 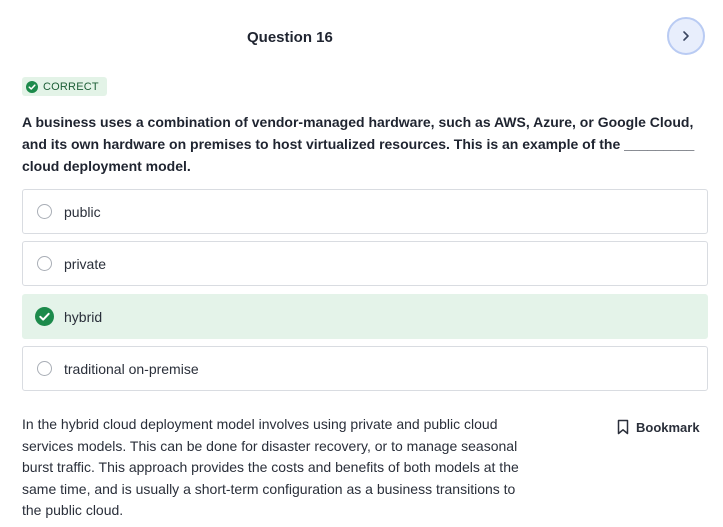 I want to click on option-public: public, so click(x=365, y=211).